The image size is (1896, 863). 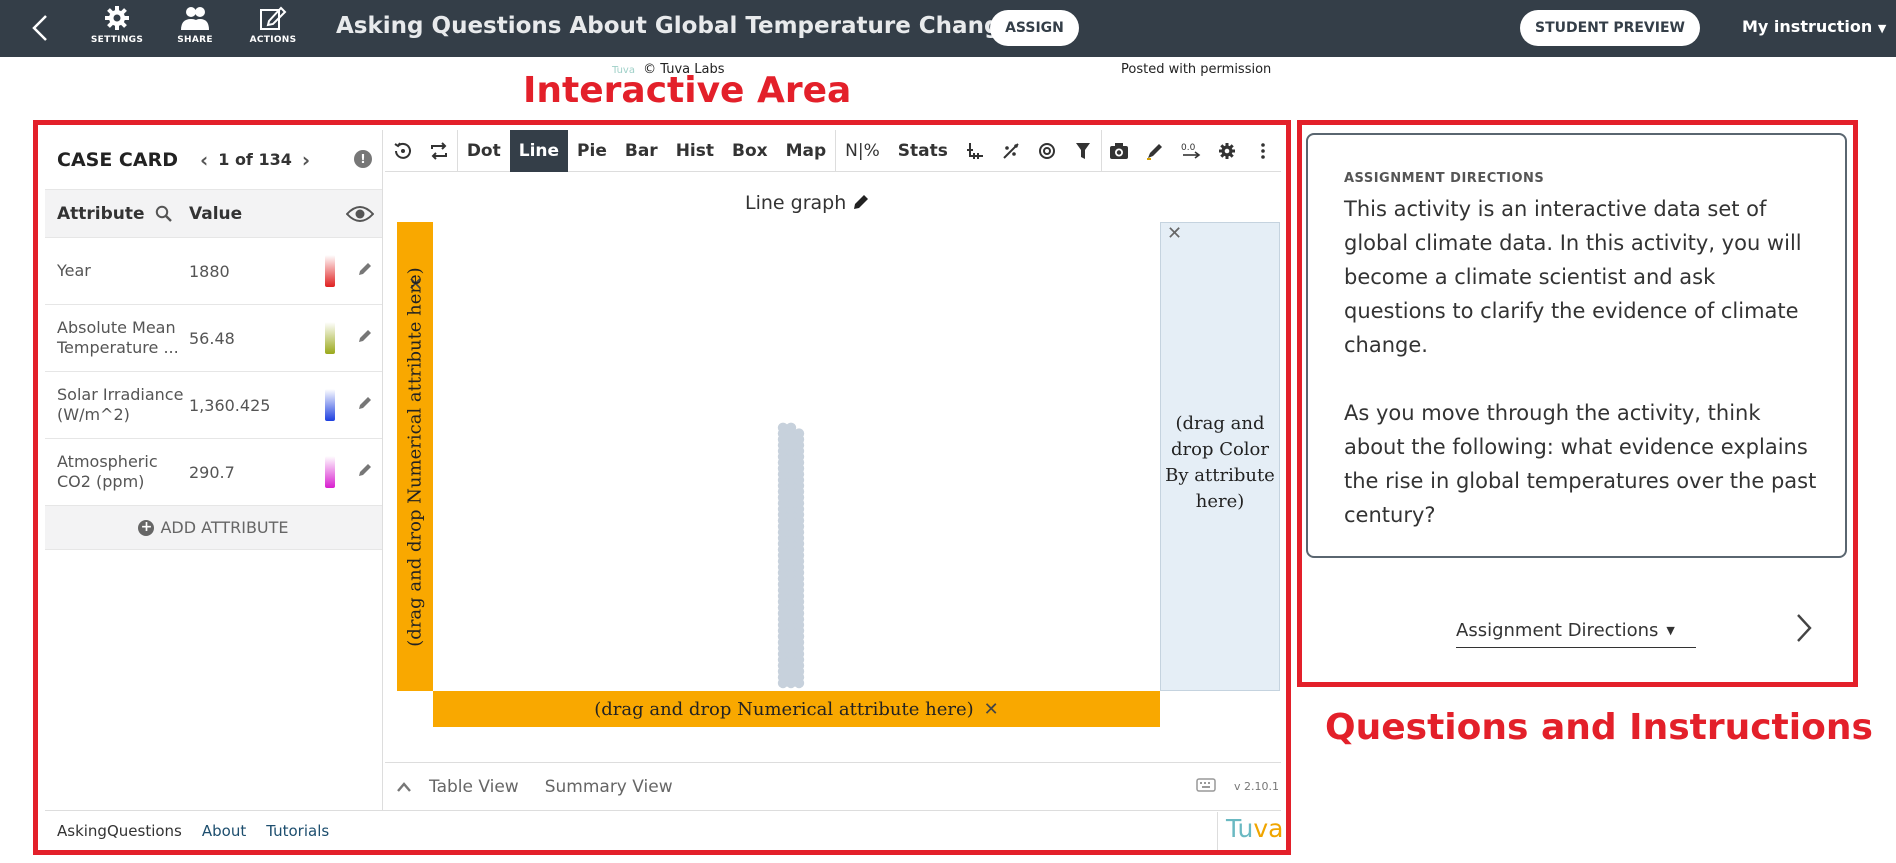 I want to click on settings-gear-icon, so click(x=1227, y=151).